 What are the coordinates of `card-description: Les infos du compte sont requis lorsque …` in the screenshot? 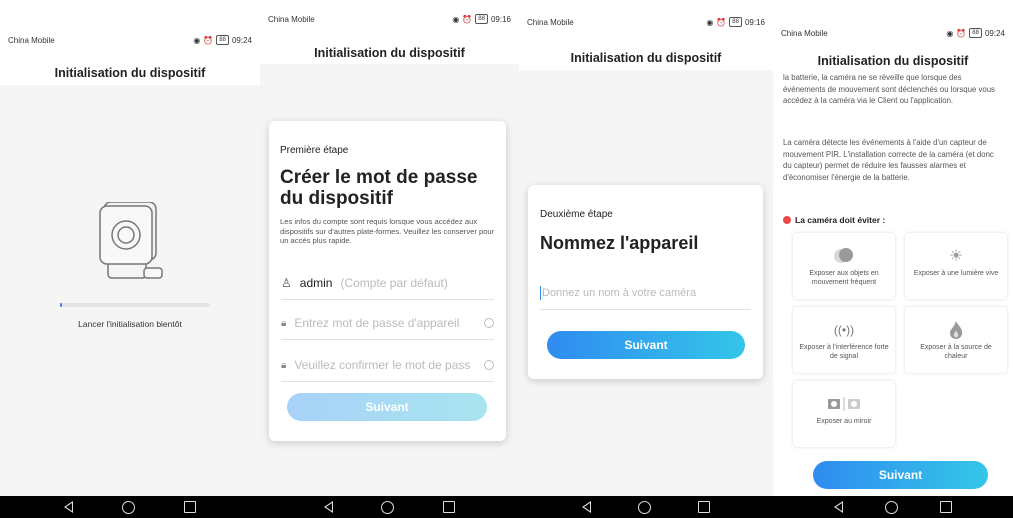 It's located at (387, 231).